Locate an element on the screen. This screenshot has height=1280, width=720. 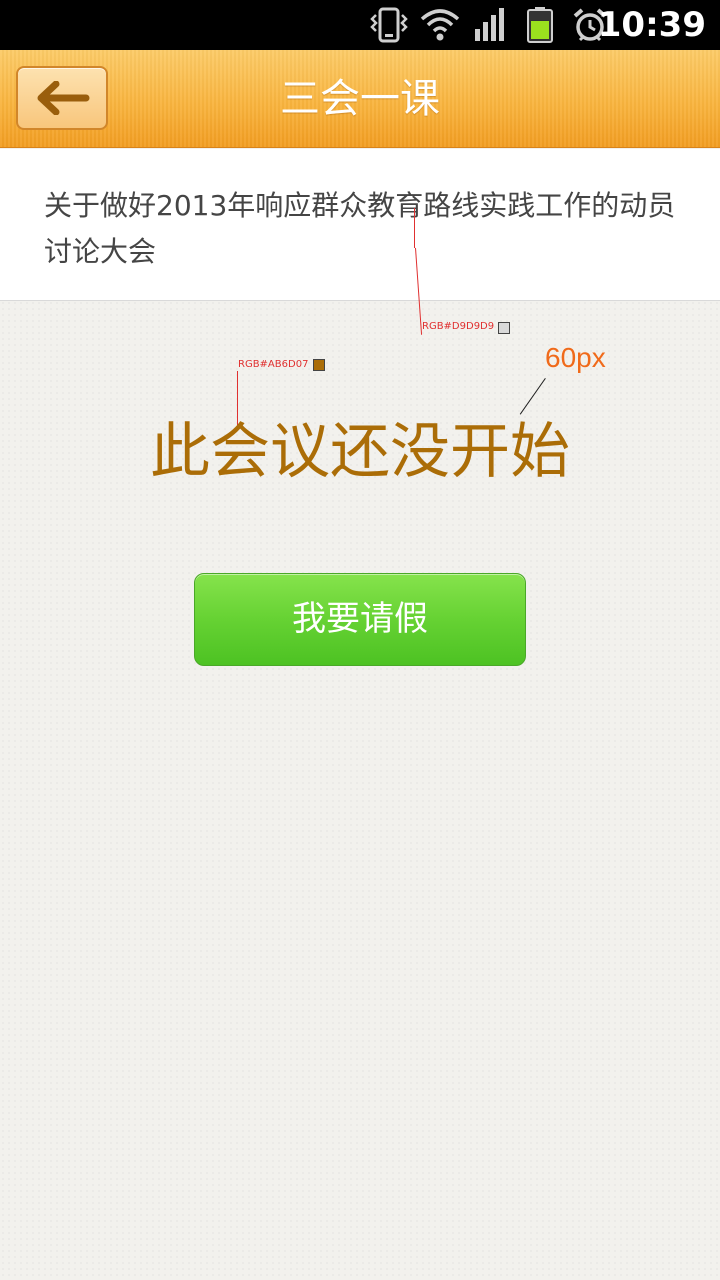
vibrate-icon is located at coordinates (389, 27).